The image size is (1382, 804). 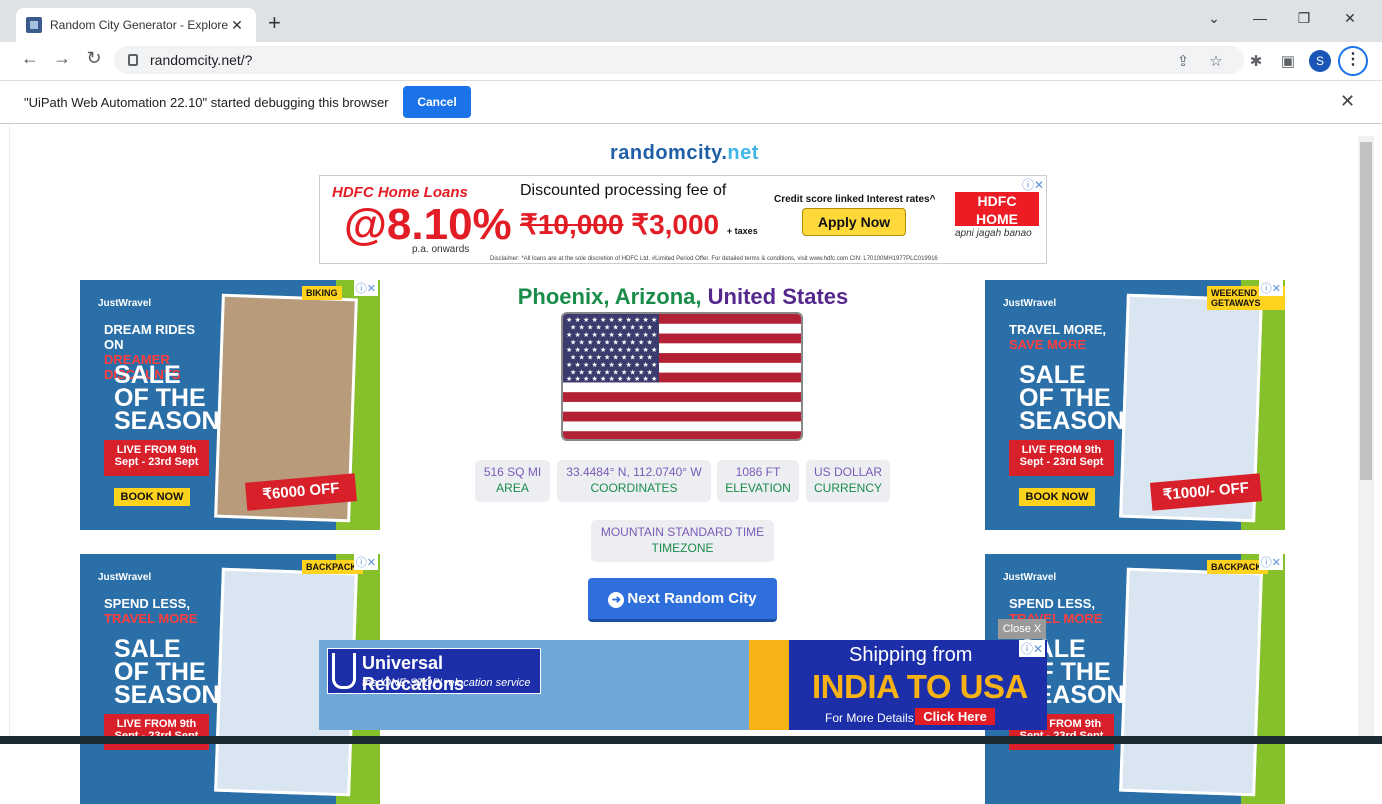 I want to click on side-panel-icon: ▣, so click(x=1288, y=61).